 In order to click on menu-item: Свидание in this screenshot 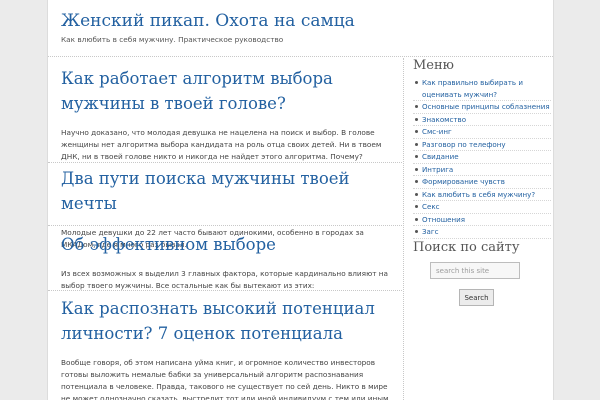, I will do `click(482, 157)`.